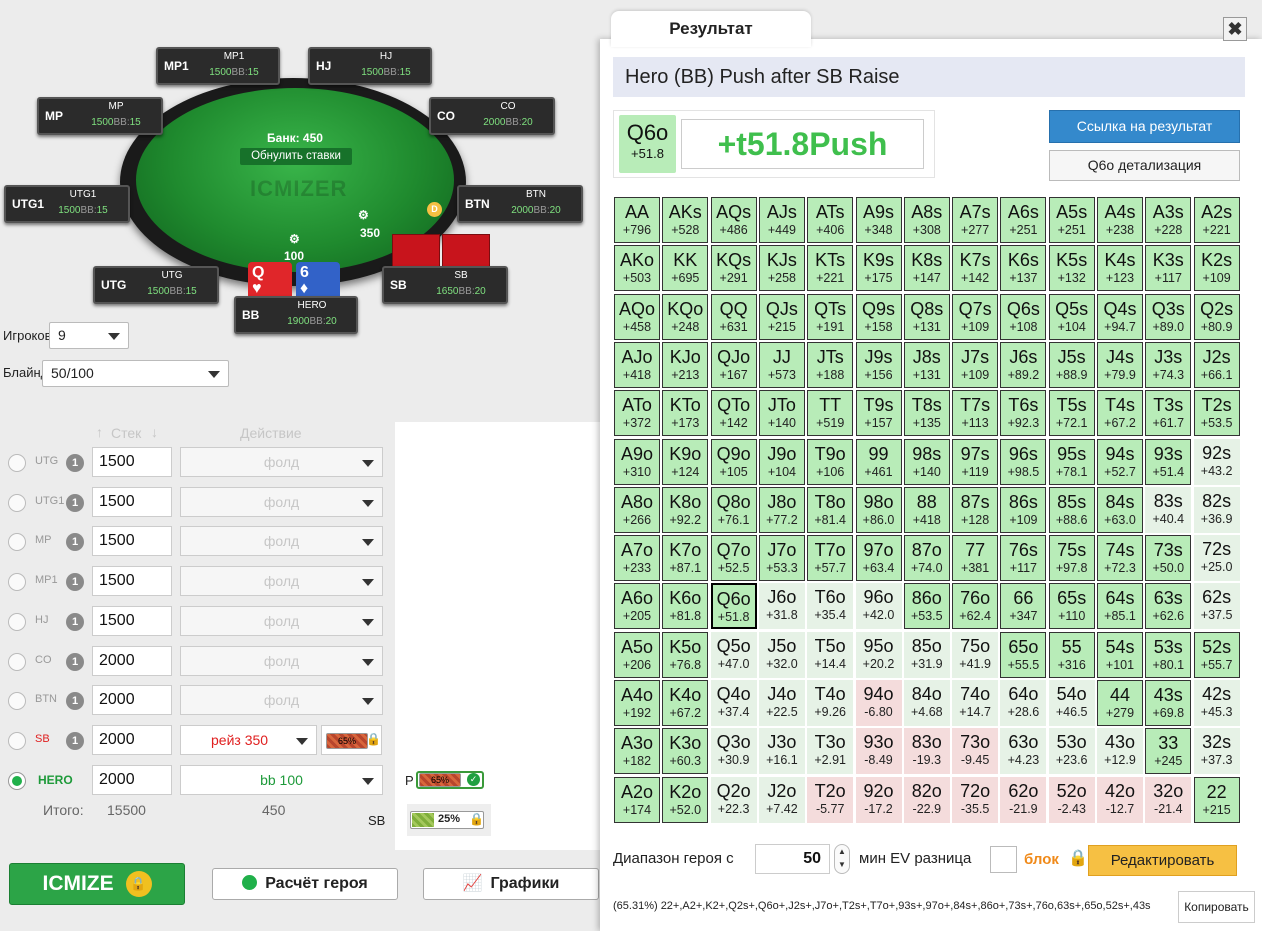 Image resolution: width=1262 pixels, height=931 pixels. Describe the element at coordinates (637, 703) in the screenshot. I see `hand-cell: A4o +192` at that location.